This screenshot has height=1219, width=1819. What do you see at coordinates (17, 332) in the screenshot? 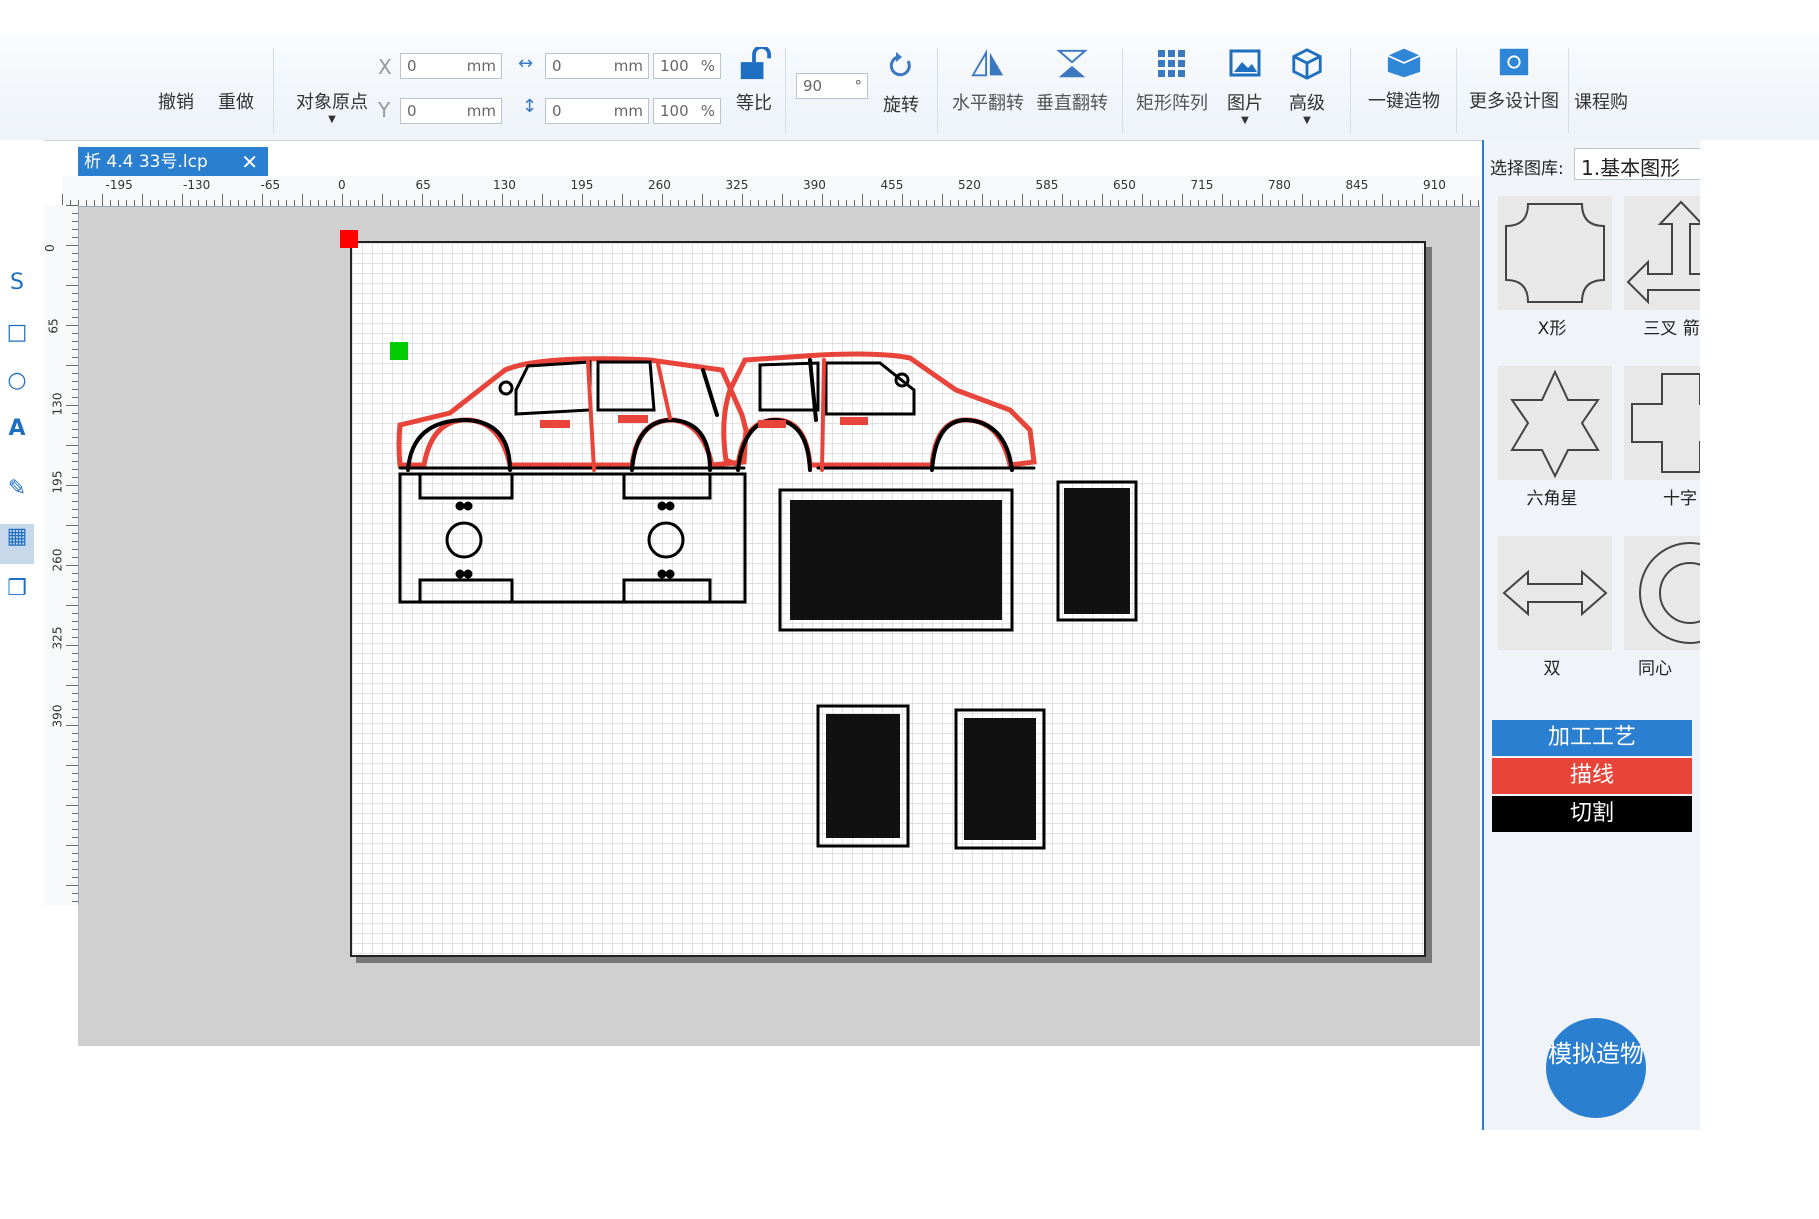
I see `rectangle-tool-icon: □` at bounding box center [17, 332].